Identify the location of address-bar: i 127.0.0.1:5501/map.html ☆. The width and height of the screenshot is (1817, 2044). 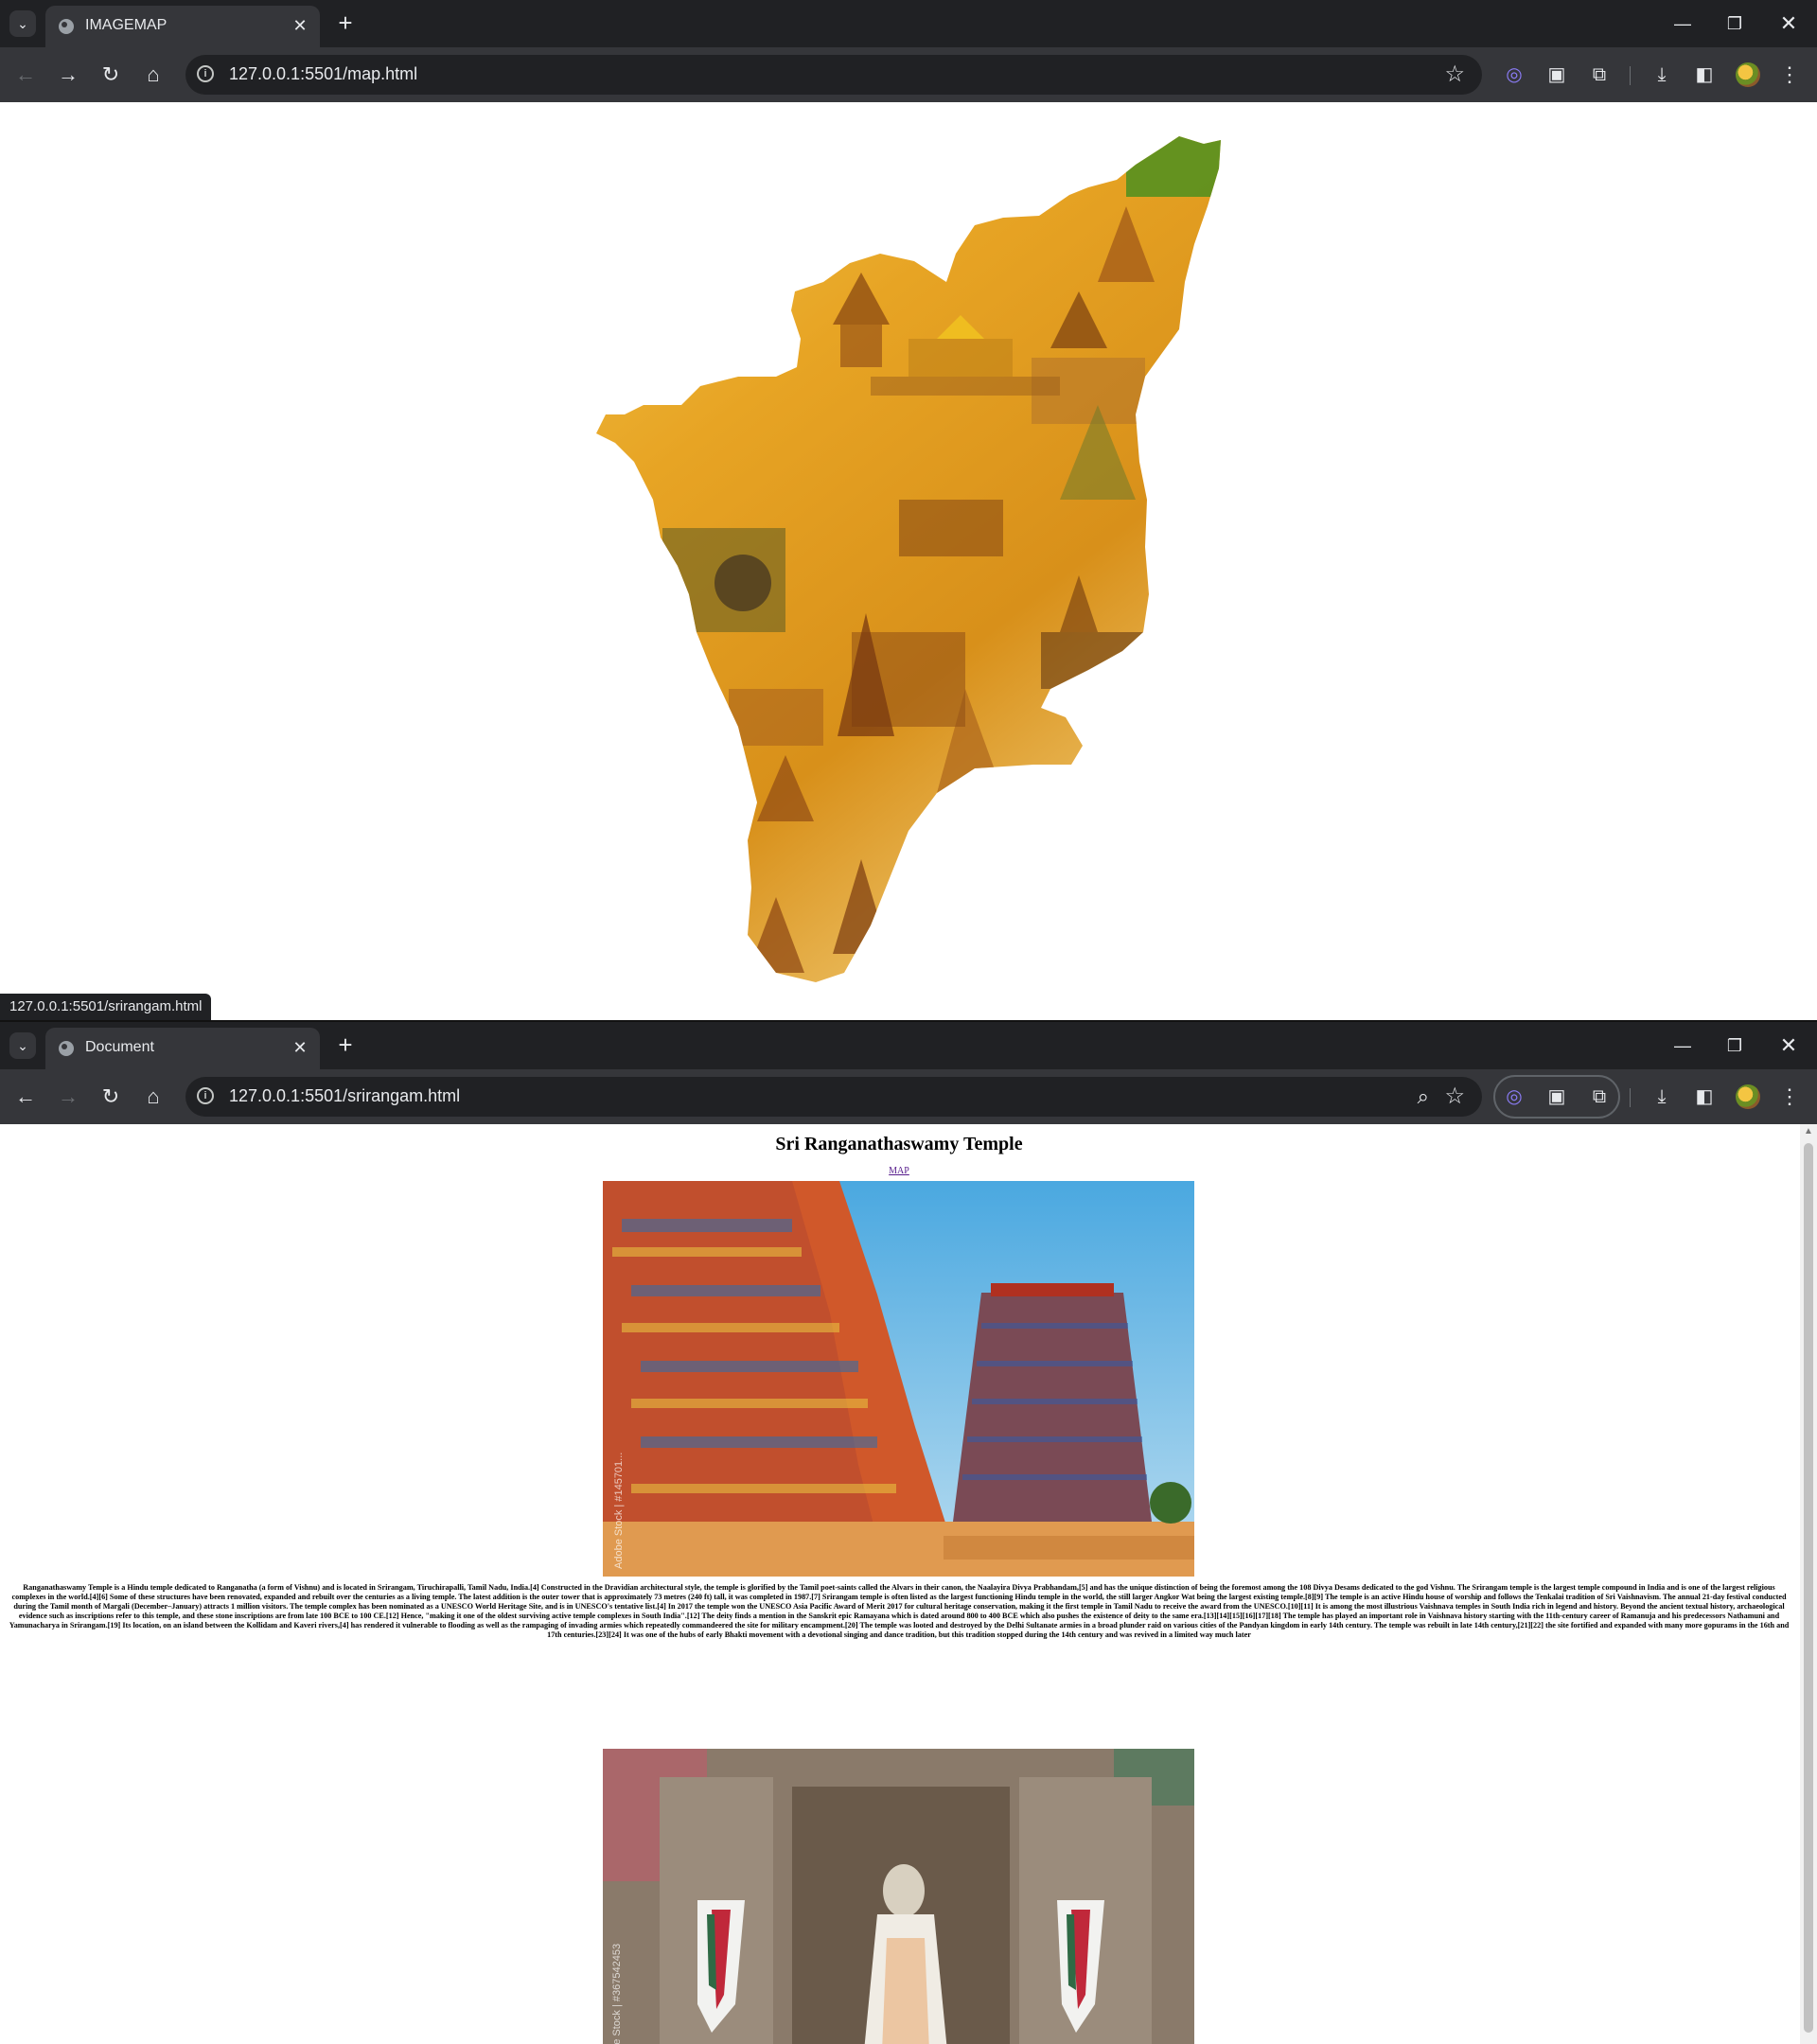
(833, 75).